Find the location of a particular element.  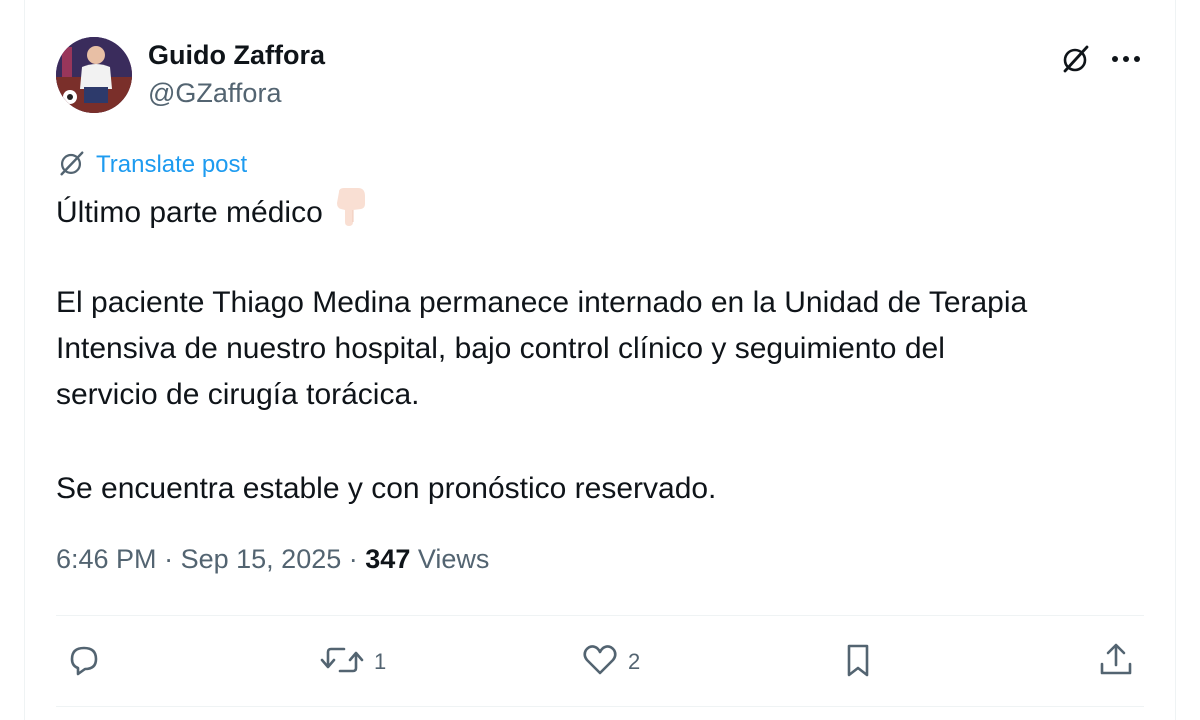

heart-icon is located at coordinates (600, 662).